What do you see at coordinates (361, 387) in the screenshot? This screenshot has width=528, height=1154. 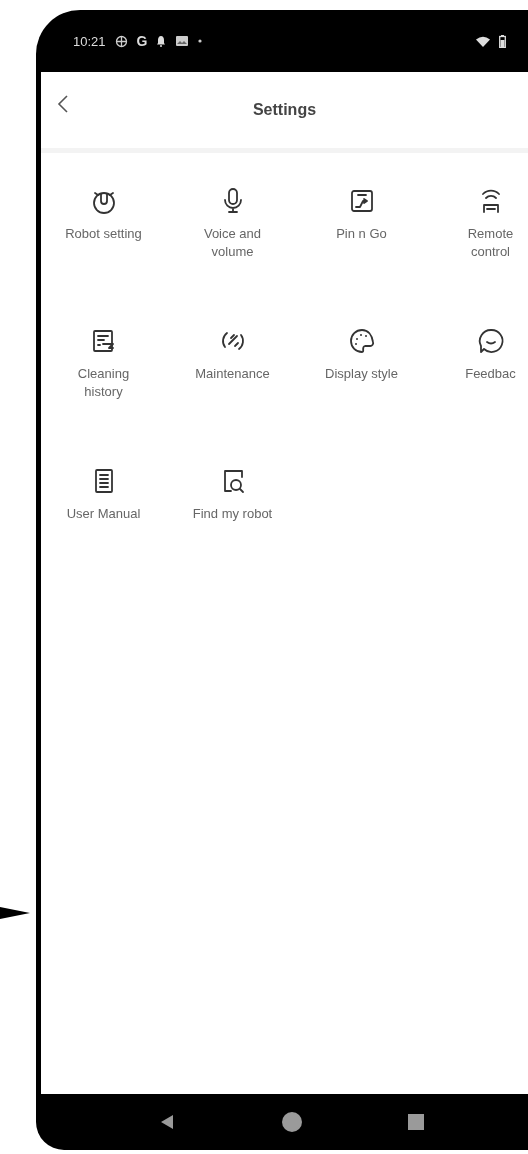 I see `settings-tile: Display style` at bounding box center [361, 387].